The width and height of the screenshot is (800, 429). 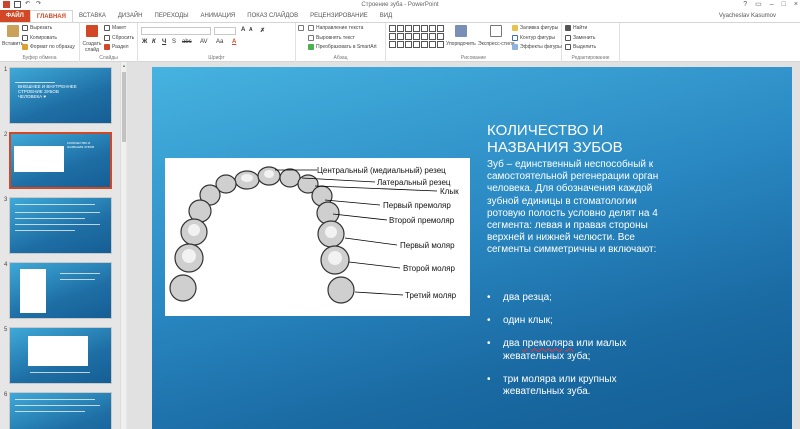 What do you see at coordinates (533, 38) in the screenshot?
I see `shape-outline-button: Контур фигуры` at bounding box center [533, 38].